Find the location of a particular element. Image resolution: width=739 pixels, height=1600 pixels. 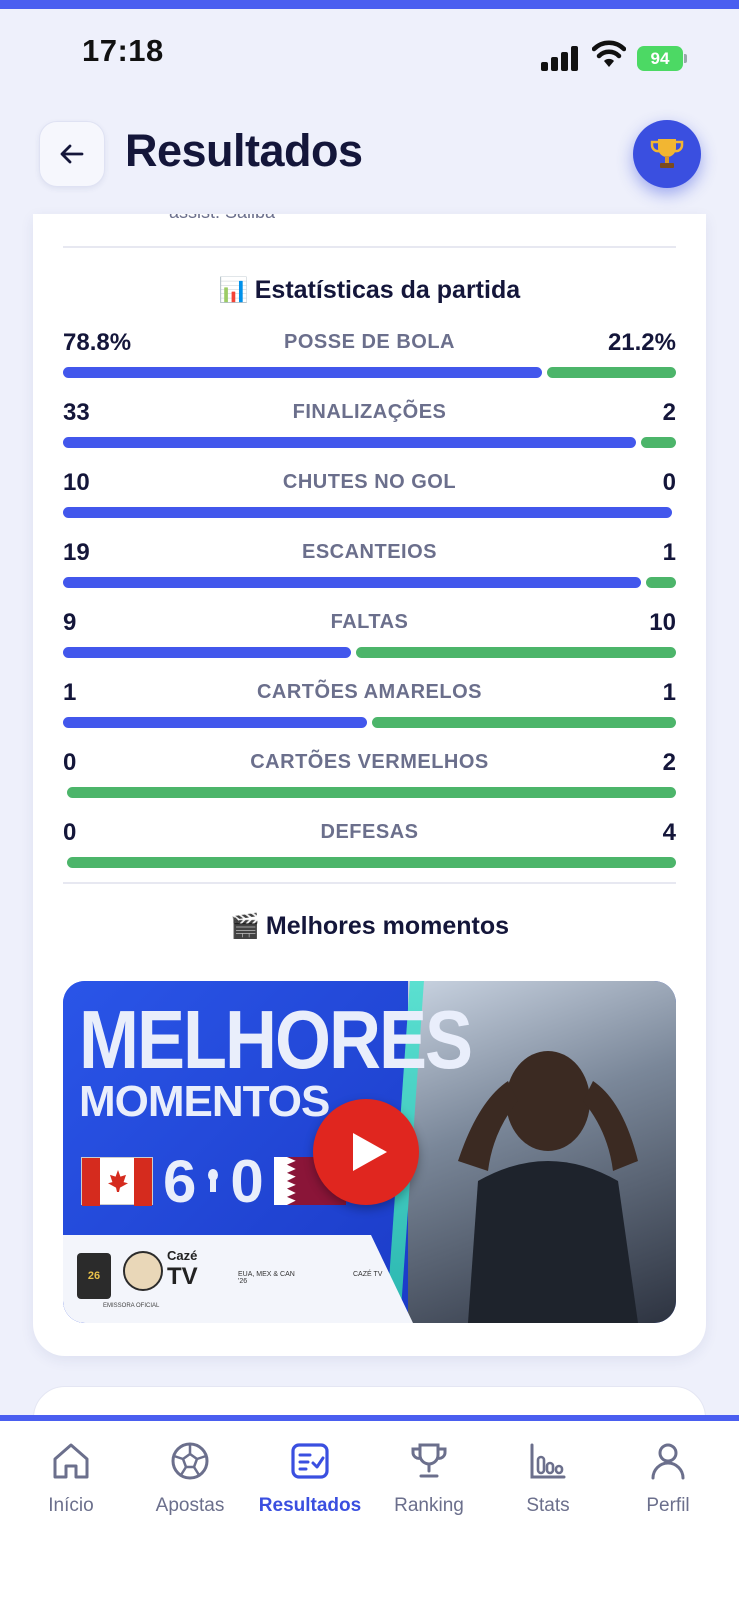

tab-inicio: Início is located at coordinates (71, 1489).